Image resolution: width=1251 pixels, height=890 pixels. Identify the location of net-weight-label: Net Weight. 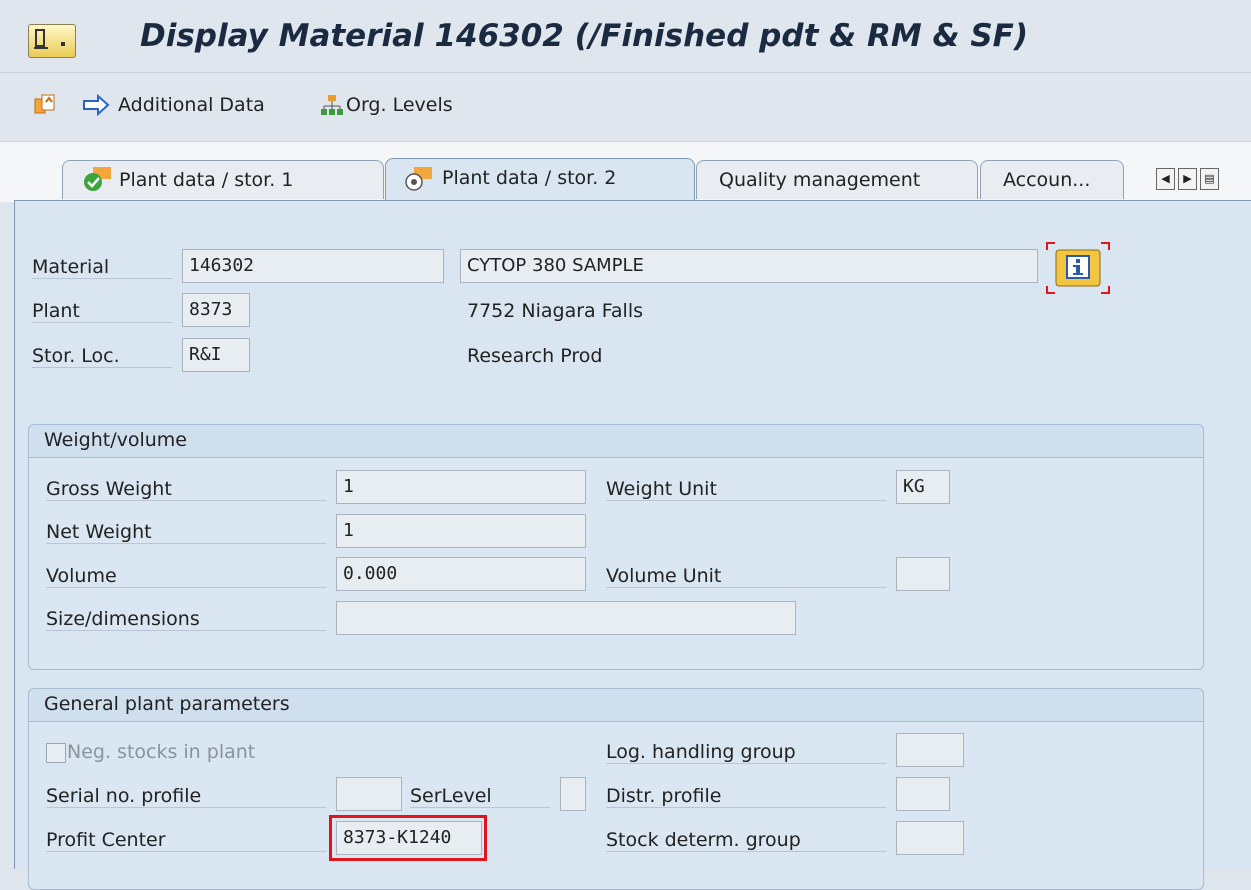
(186, 532).